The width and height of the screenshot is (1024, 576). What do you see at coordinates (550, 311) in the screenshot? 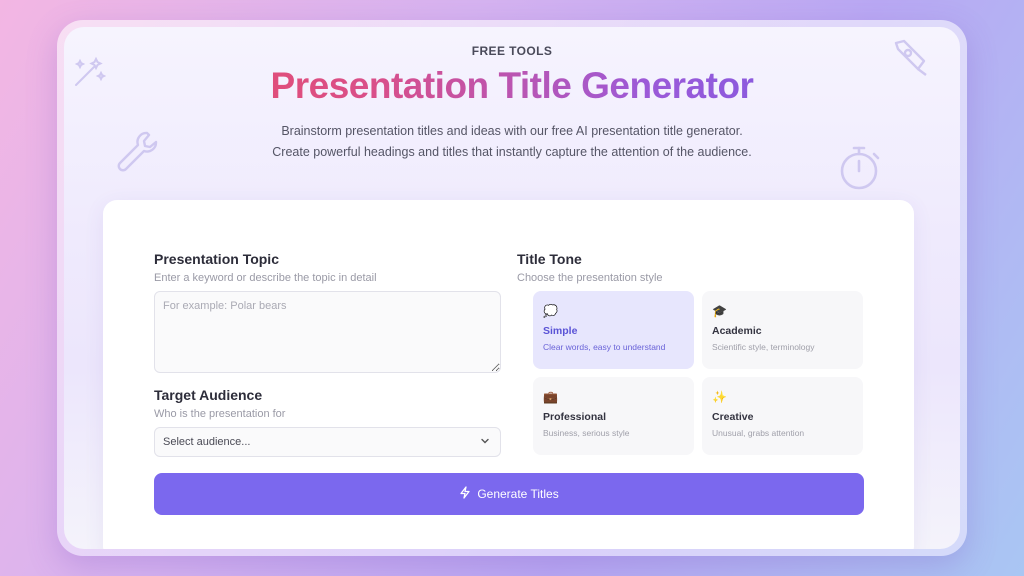
I see `thought-bubble-icon: 💭` at bounding box center [550, 311].